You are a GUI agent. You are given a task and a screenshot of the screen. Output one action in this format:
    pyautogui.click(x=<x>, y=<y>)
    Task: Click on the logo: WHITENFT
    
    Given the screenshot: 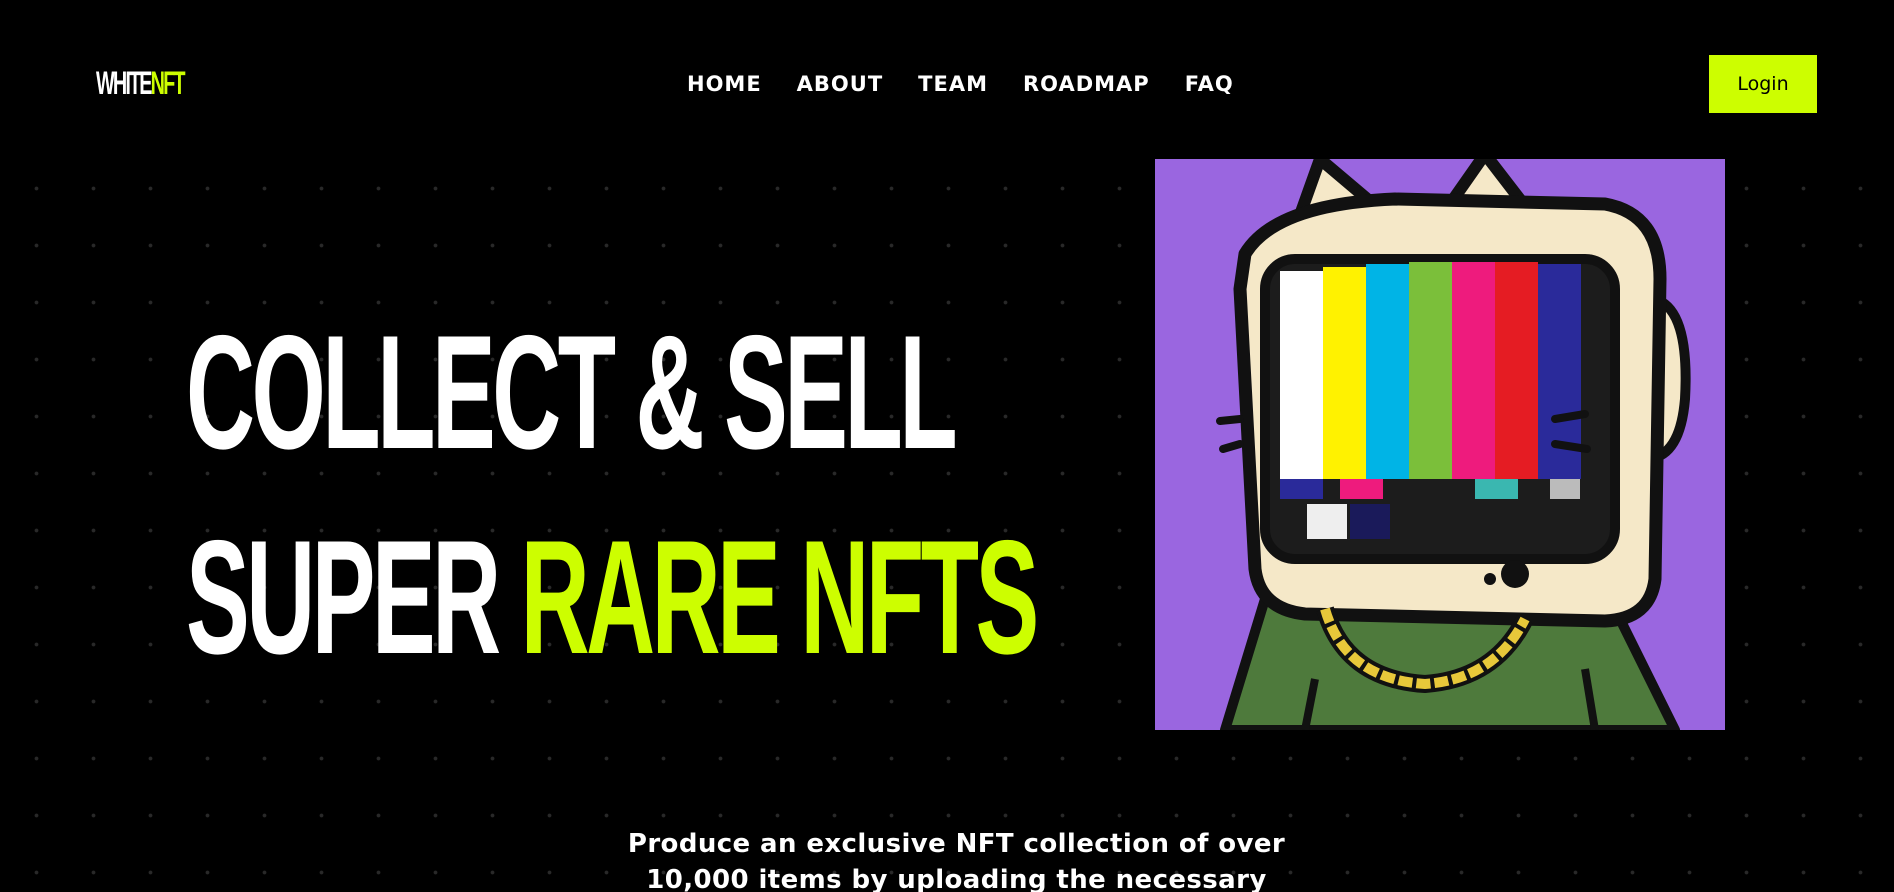 What is the action you would take?
    pyautogui.click(x=140, y=83)
    